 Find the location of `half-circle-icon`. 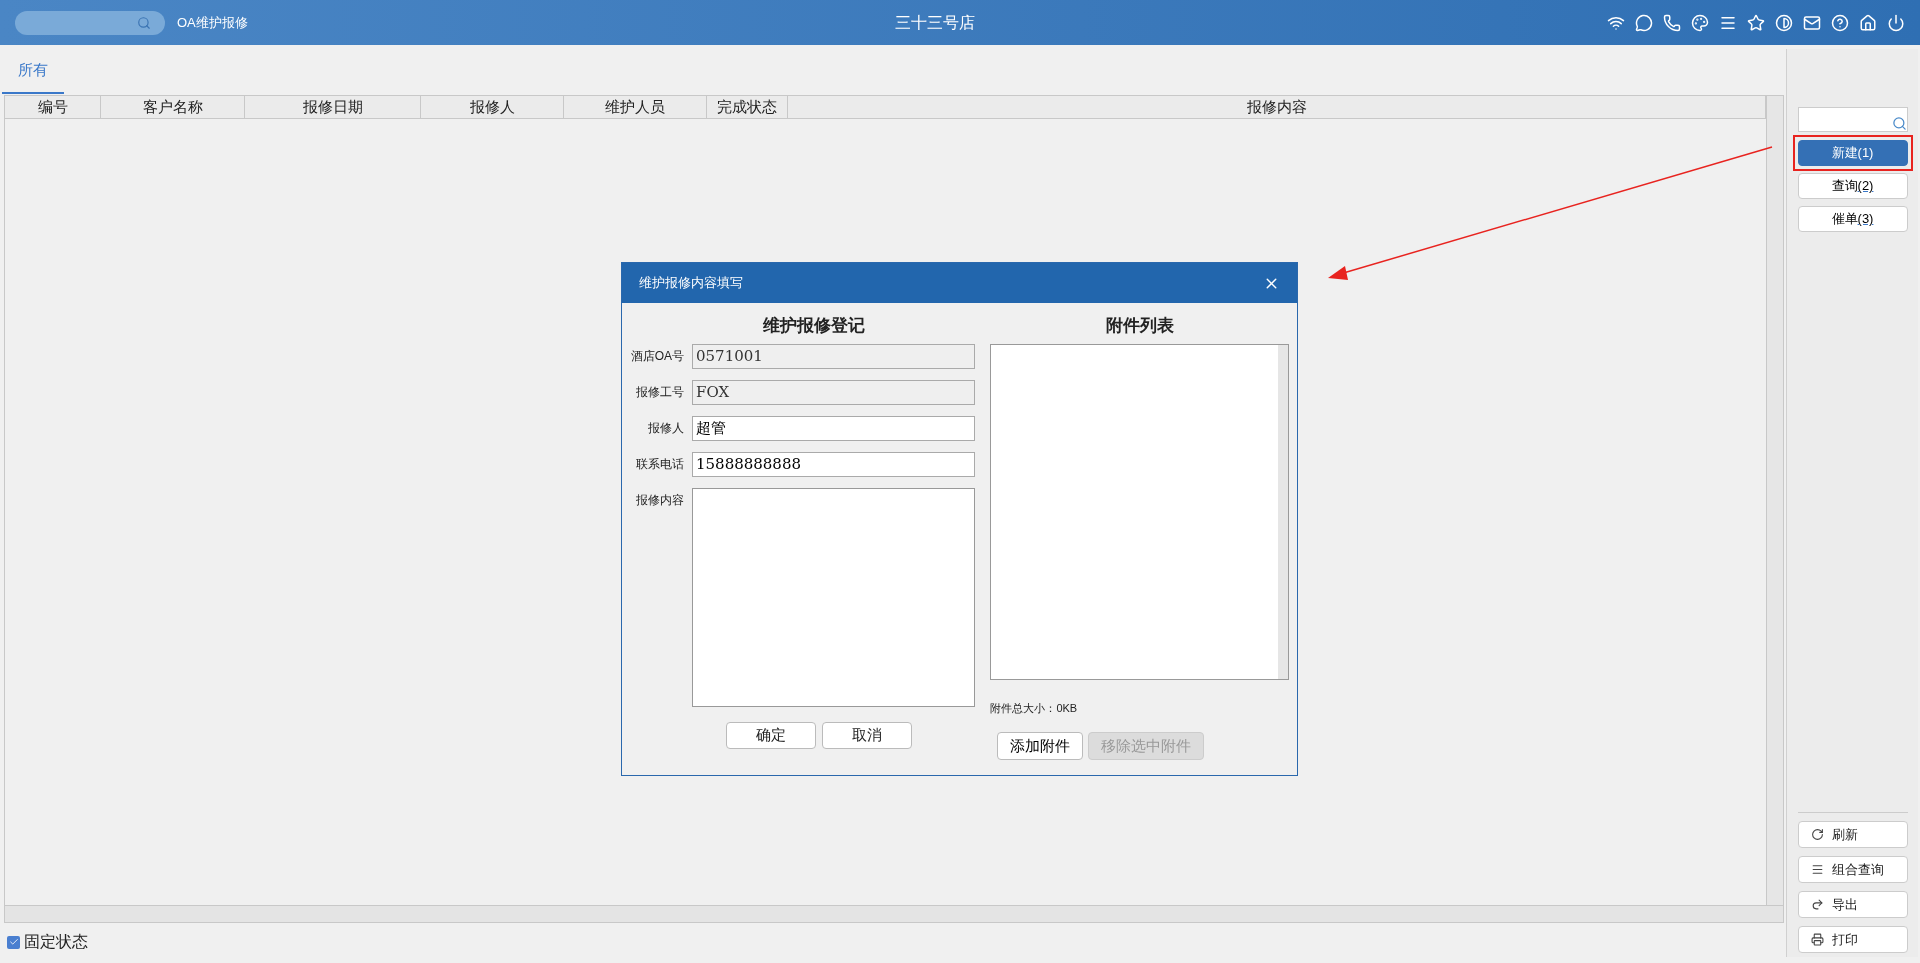

half-circle-icon is located at coordinates (1784, 22).